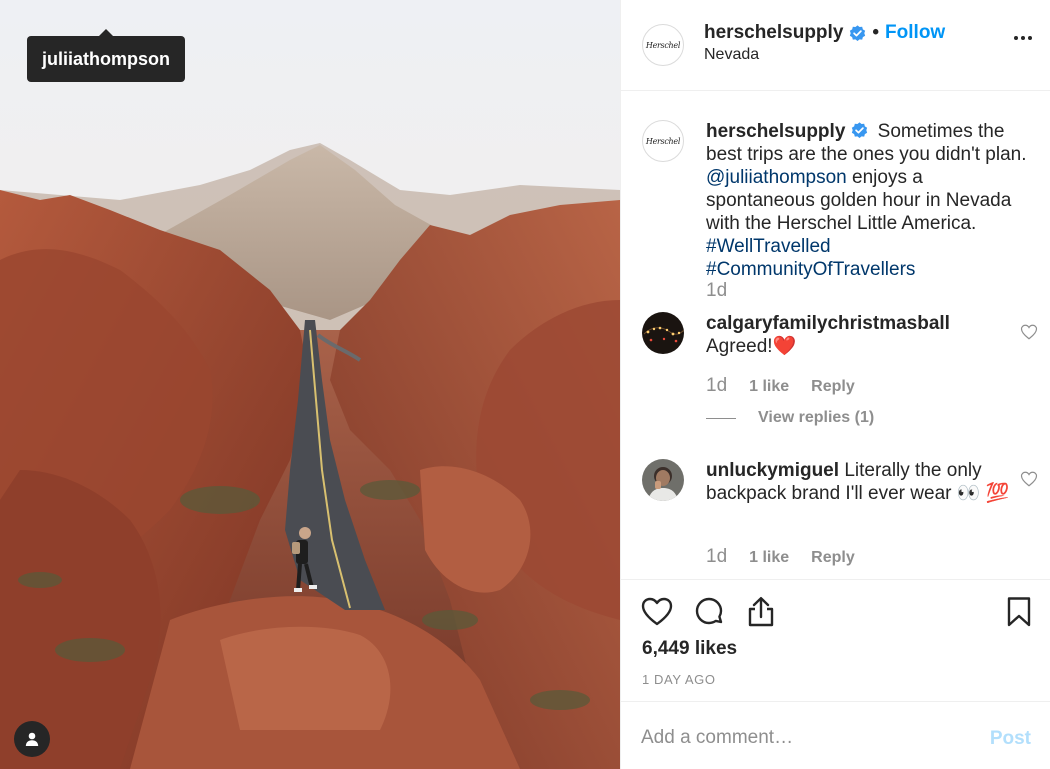 The width and height of the screenshot is (1050, 769). Describe the element at coordinates (716, 291) in the screenshot. I see `caption-time: 1d` at that location.